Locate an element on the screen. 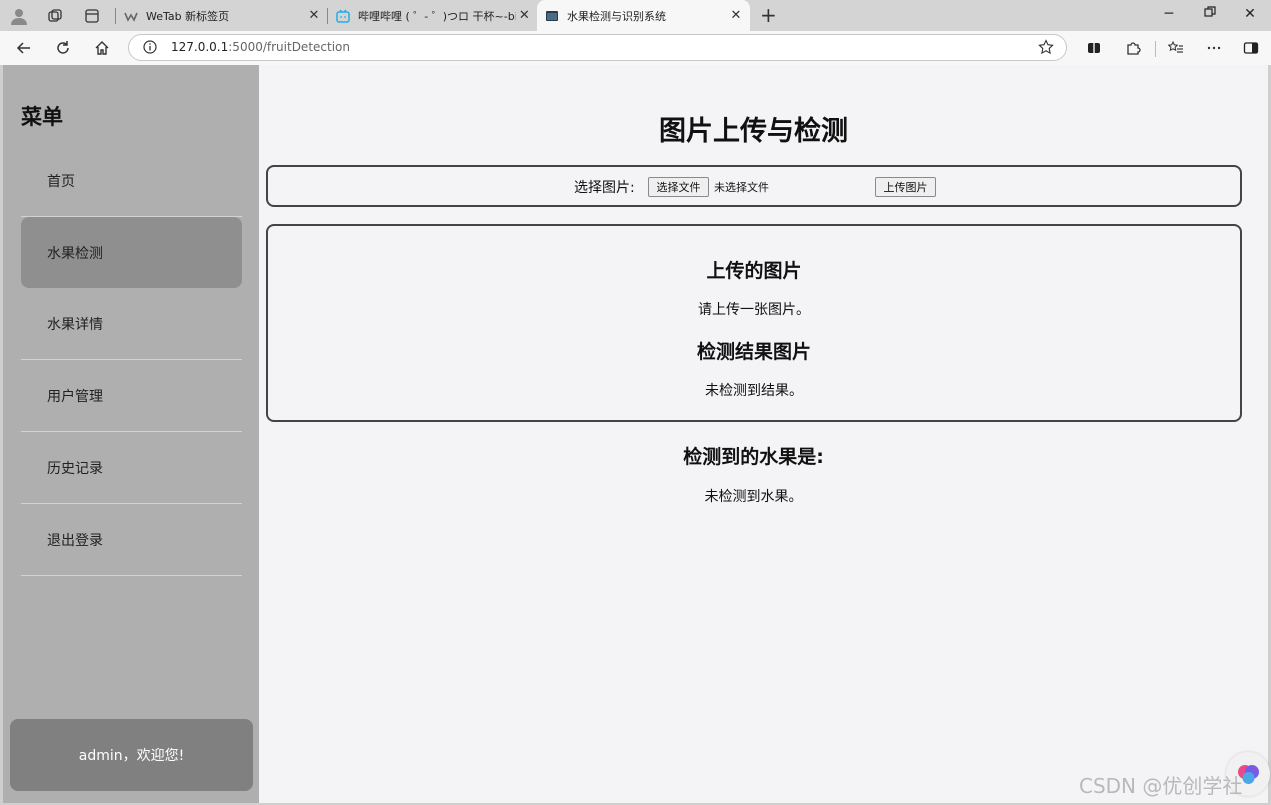 The width and height of the screenshot is (1271, 805). tab-actions-icon is located at coordinates (92, 16).